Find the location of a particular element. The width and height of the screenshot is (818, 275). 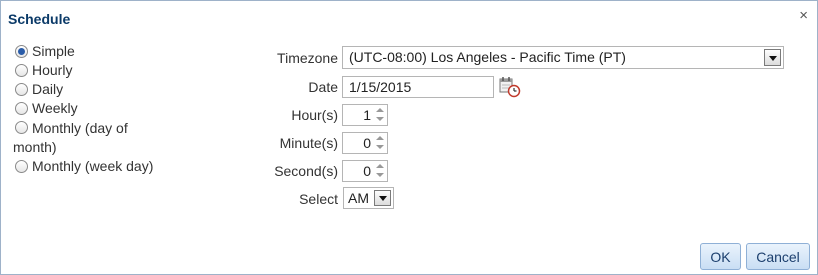

hours-label: Hour(s) is located at coordinates (314, 115).